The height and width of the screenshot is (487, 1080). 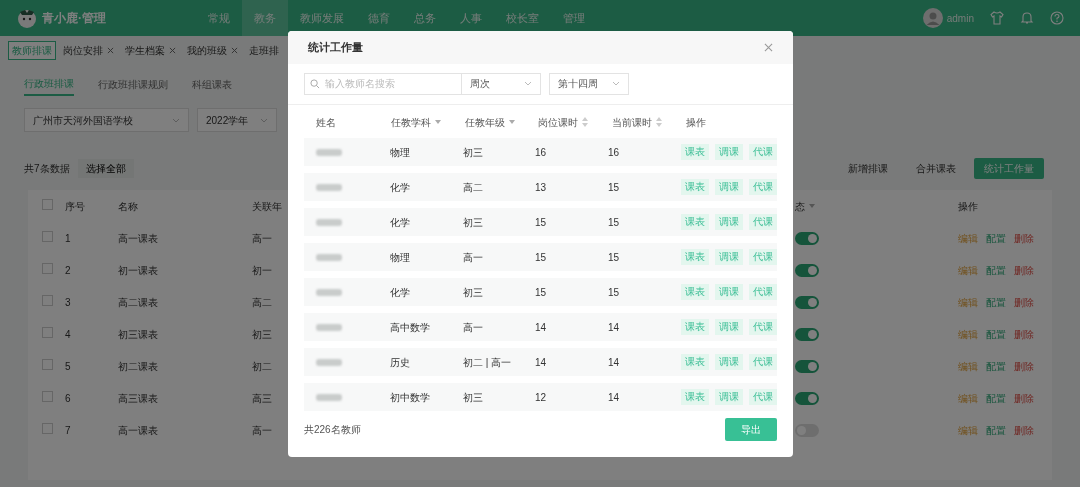 I want to click on page-tab: 教师排课, so click(x=32, y=50).